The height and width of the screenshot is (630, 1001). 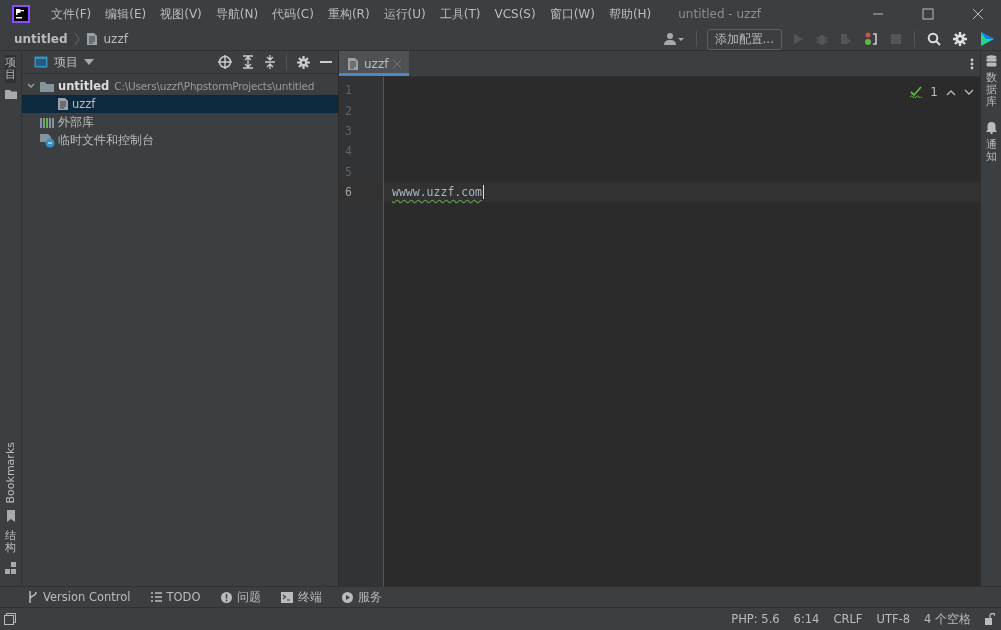 What do you see at coordinates (991, 90) in the screenshot?
I see `tool-window-tab: 数据库` at bounding box center [991, 90].